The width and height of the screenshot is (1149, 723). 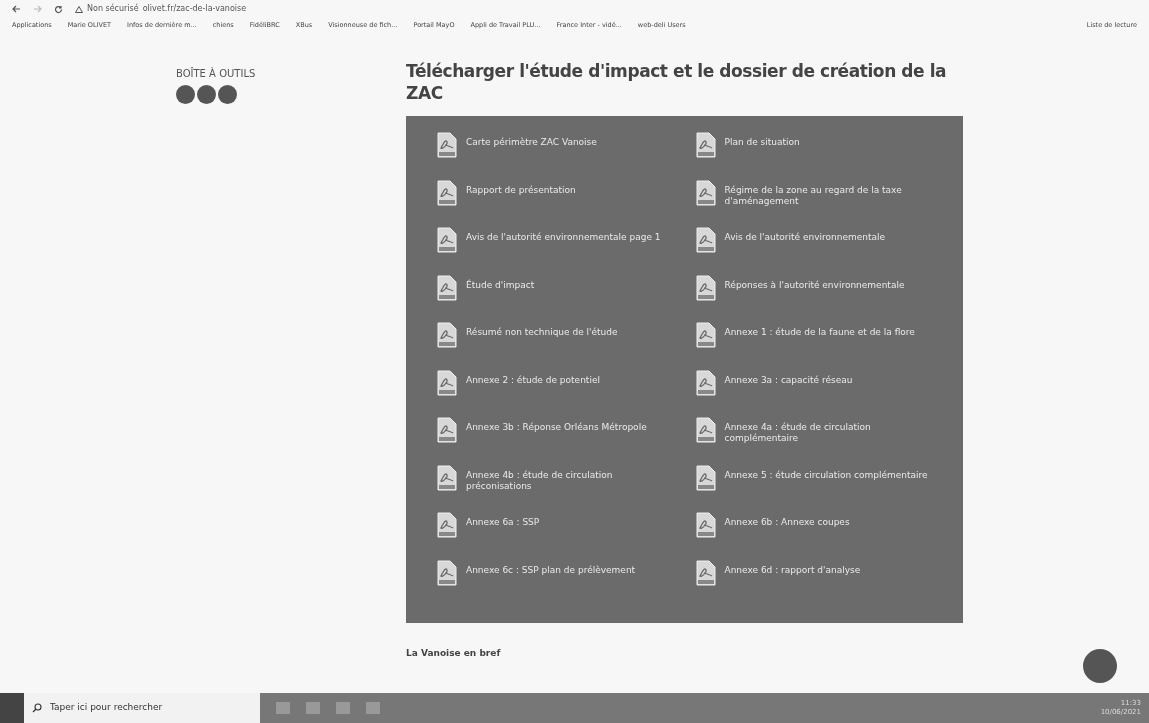 I want to click on document-link: Réponses à l'autorité environnementale, so click(x=814, y=282).